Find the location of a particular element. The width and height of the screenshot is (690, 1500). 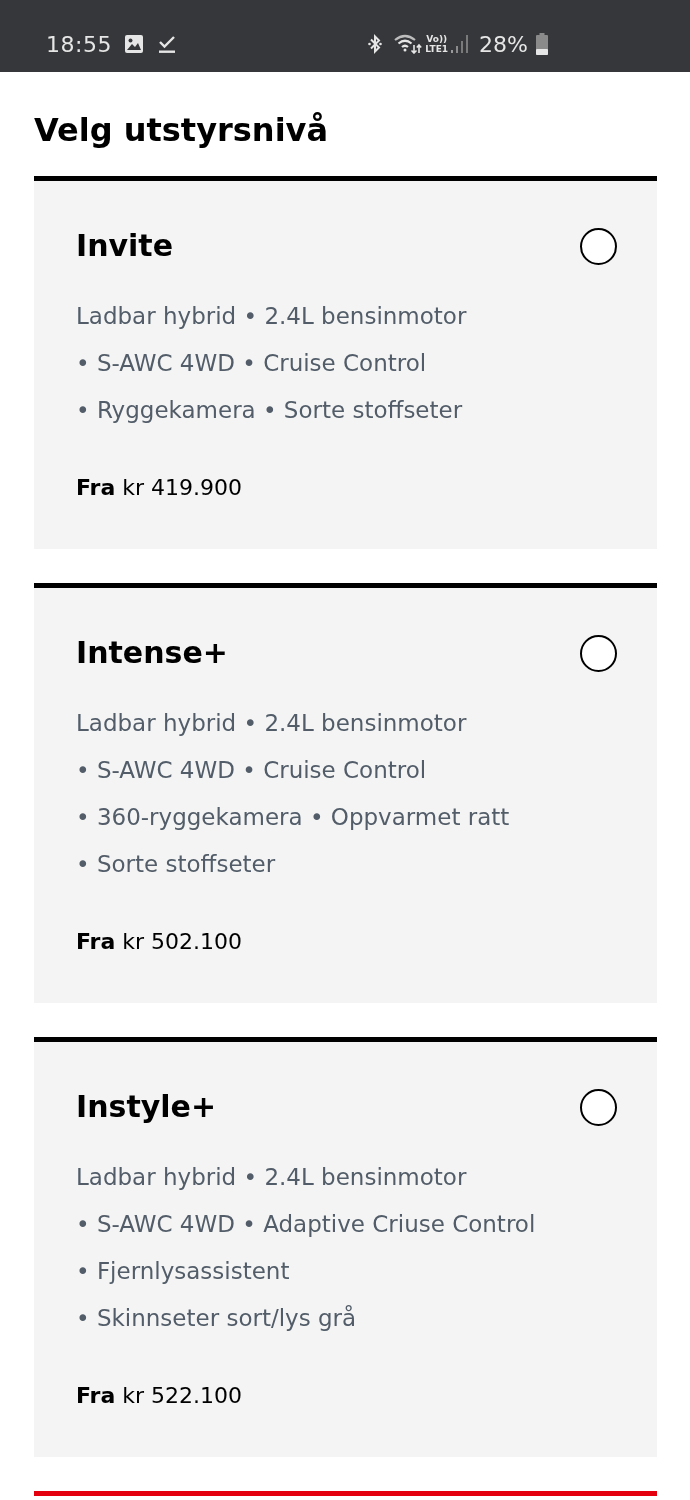

image-icon is located at coordinates (133, 44).